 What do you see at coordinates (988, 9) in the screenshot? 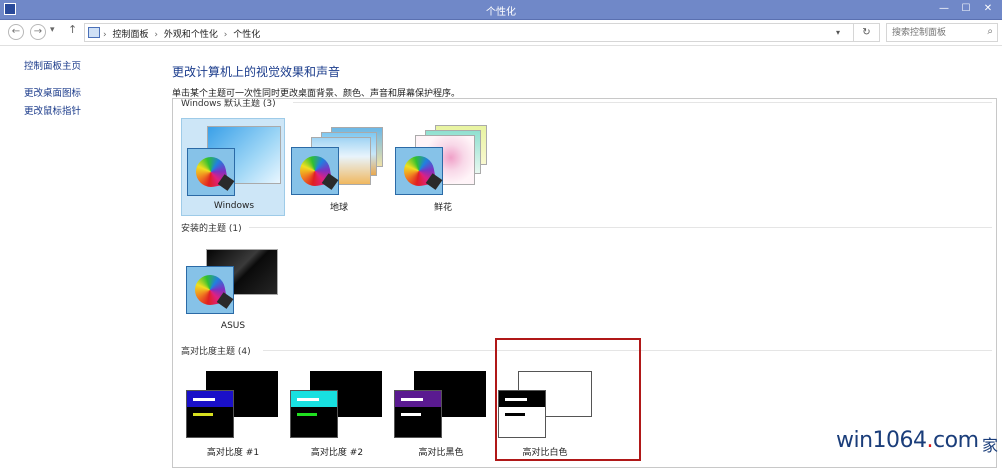
I see `close-button: ✕` at bounding box center [988, 9].